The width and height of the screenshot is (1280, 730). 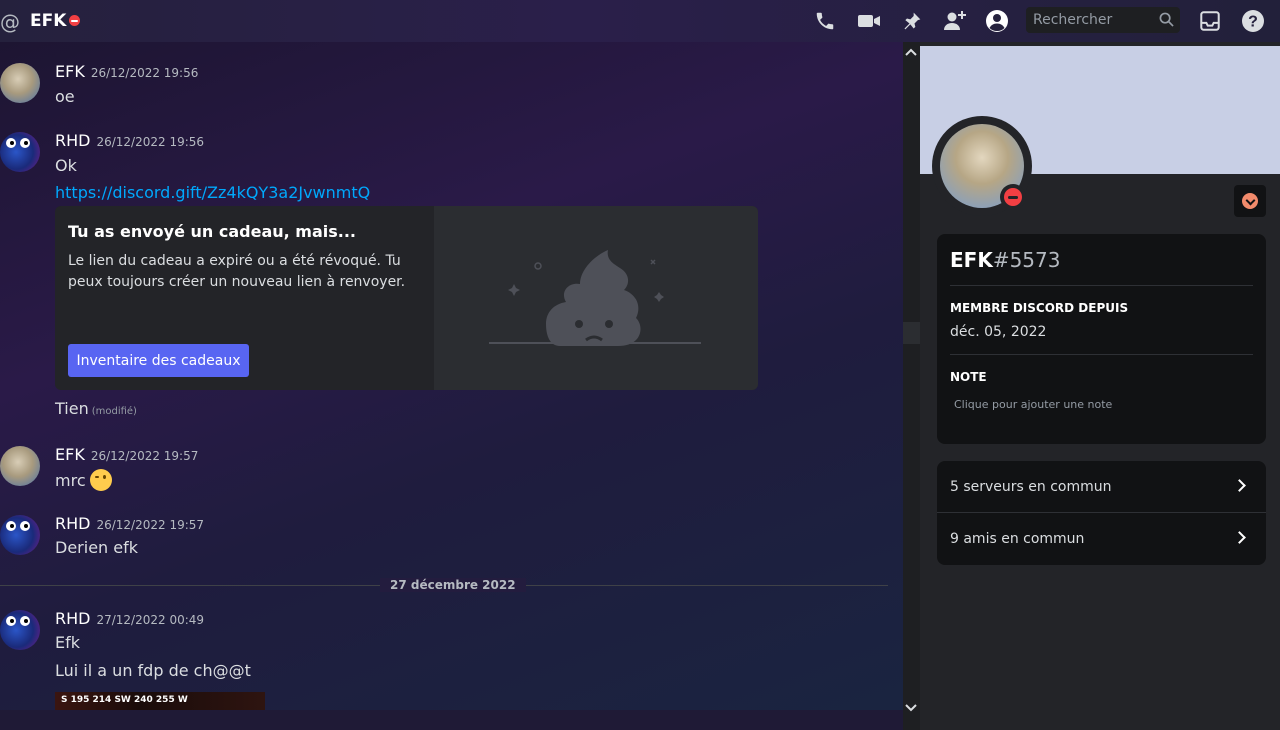 What do you see at coordinates (212, 192) in the screenshot?
I see `gift-link: https://discord.gift/Zz4kQY3a2JvwnmtQ` at bounding box center [212, 192].